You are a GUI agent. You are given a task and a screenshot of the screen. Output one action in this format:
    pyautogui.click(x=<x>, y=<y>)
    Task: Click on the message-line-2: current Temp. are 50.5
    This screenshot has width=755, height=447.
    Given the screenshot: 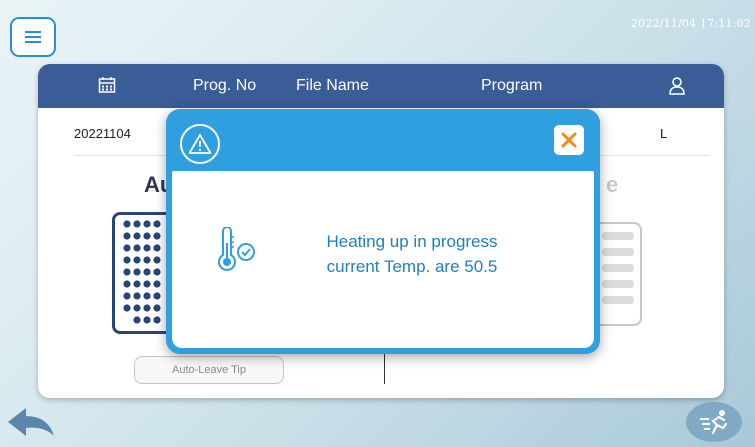 What is the action you would take?
    pyautogui.click(x=412, y=266)
    